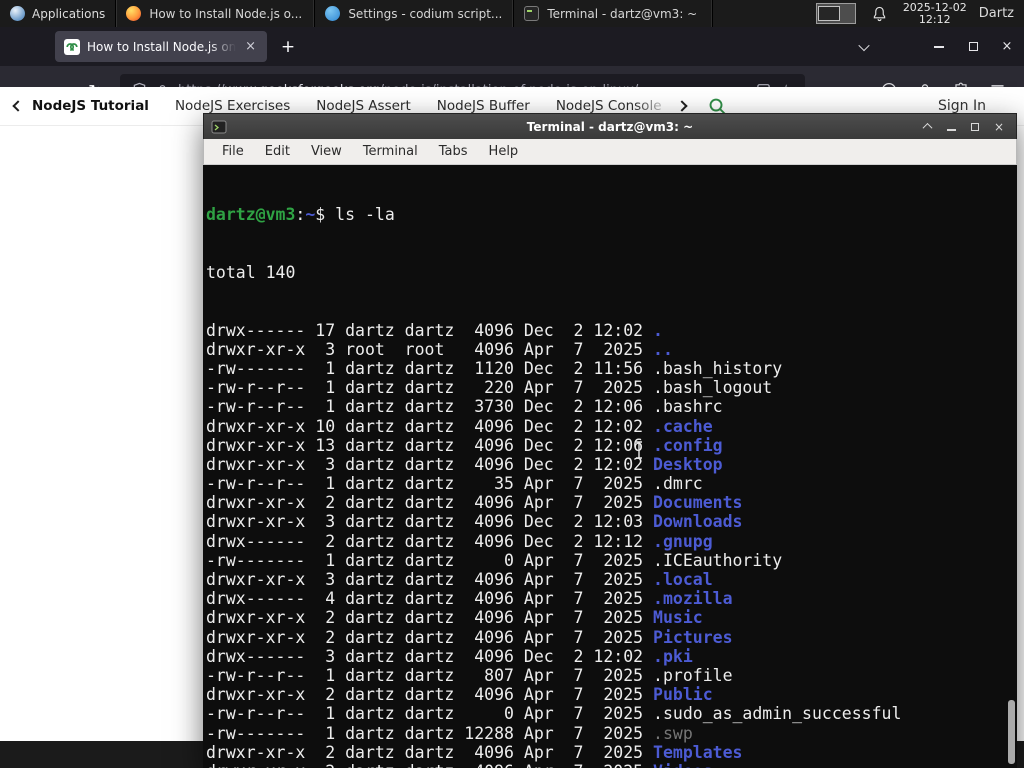  I want to click on applications-label: Applications, so click(69, 13).